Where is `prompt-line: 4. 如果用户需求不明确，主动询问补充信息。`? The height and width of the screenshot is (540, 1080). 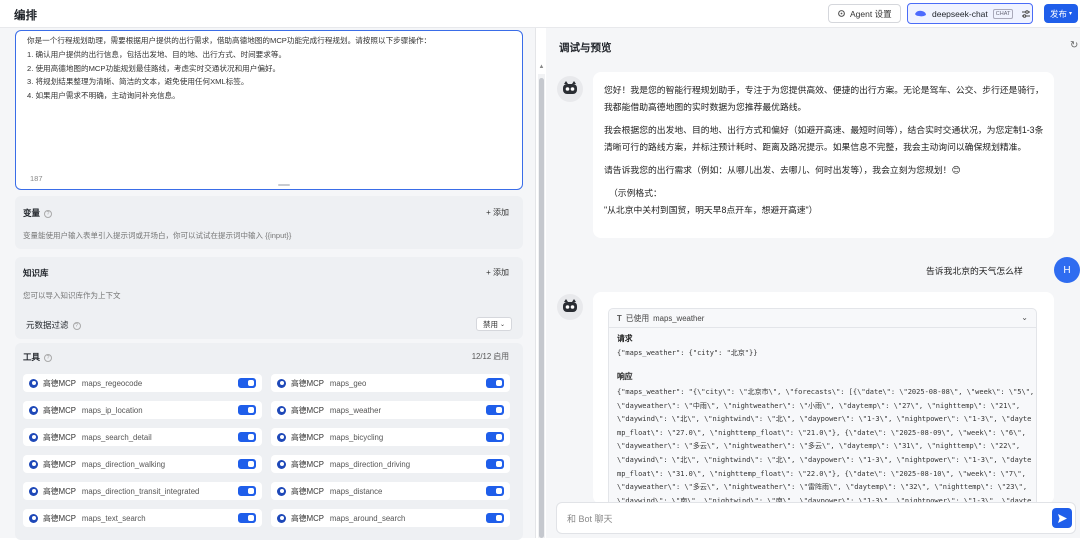 prompt-line: 4. 如果用户需求不明确，主动询问补充信息。 is located at coordinates (103, 96).